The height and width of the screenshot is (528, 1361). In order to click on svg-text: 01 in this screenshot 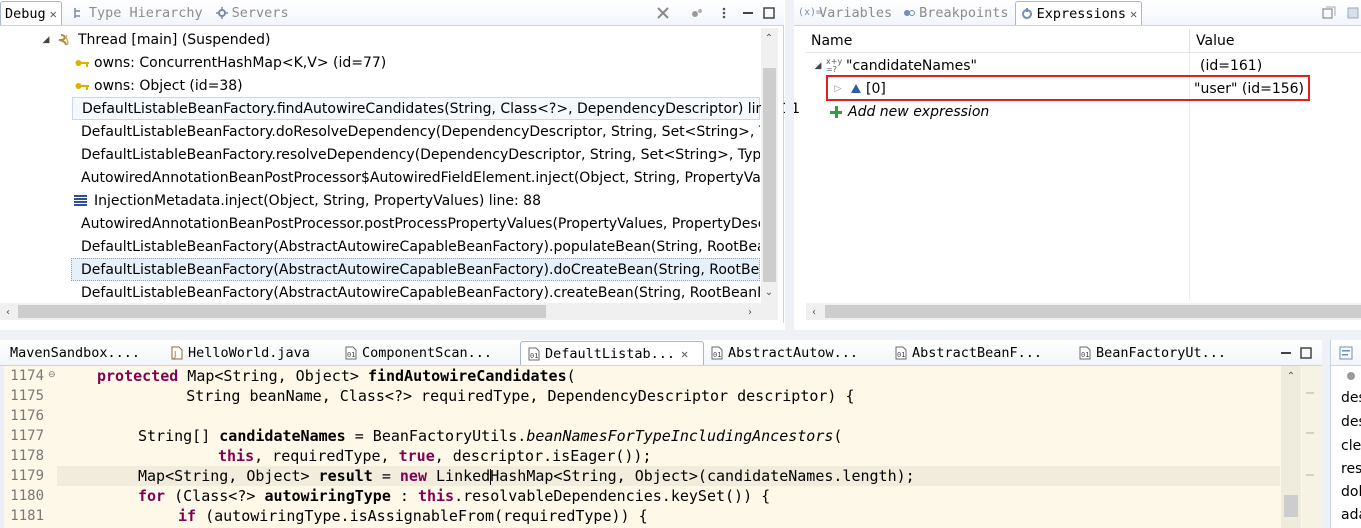, I will do `click(717, 355)`.